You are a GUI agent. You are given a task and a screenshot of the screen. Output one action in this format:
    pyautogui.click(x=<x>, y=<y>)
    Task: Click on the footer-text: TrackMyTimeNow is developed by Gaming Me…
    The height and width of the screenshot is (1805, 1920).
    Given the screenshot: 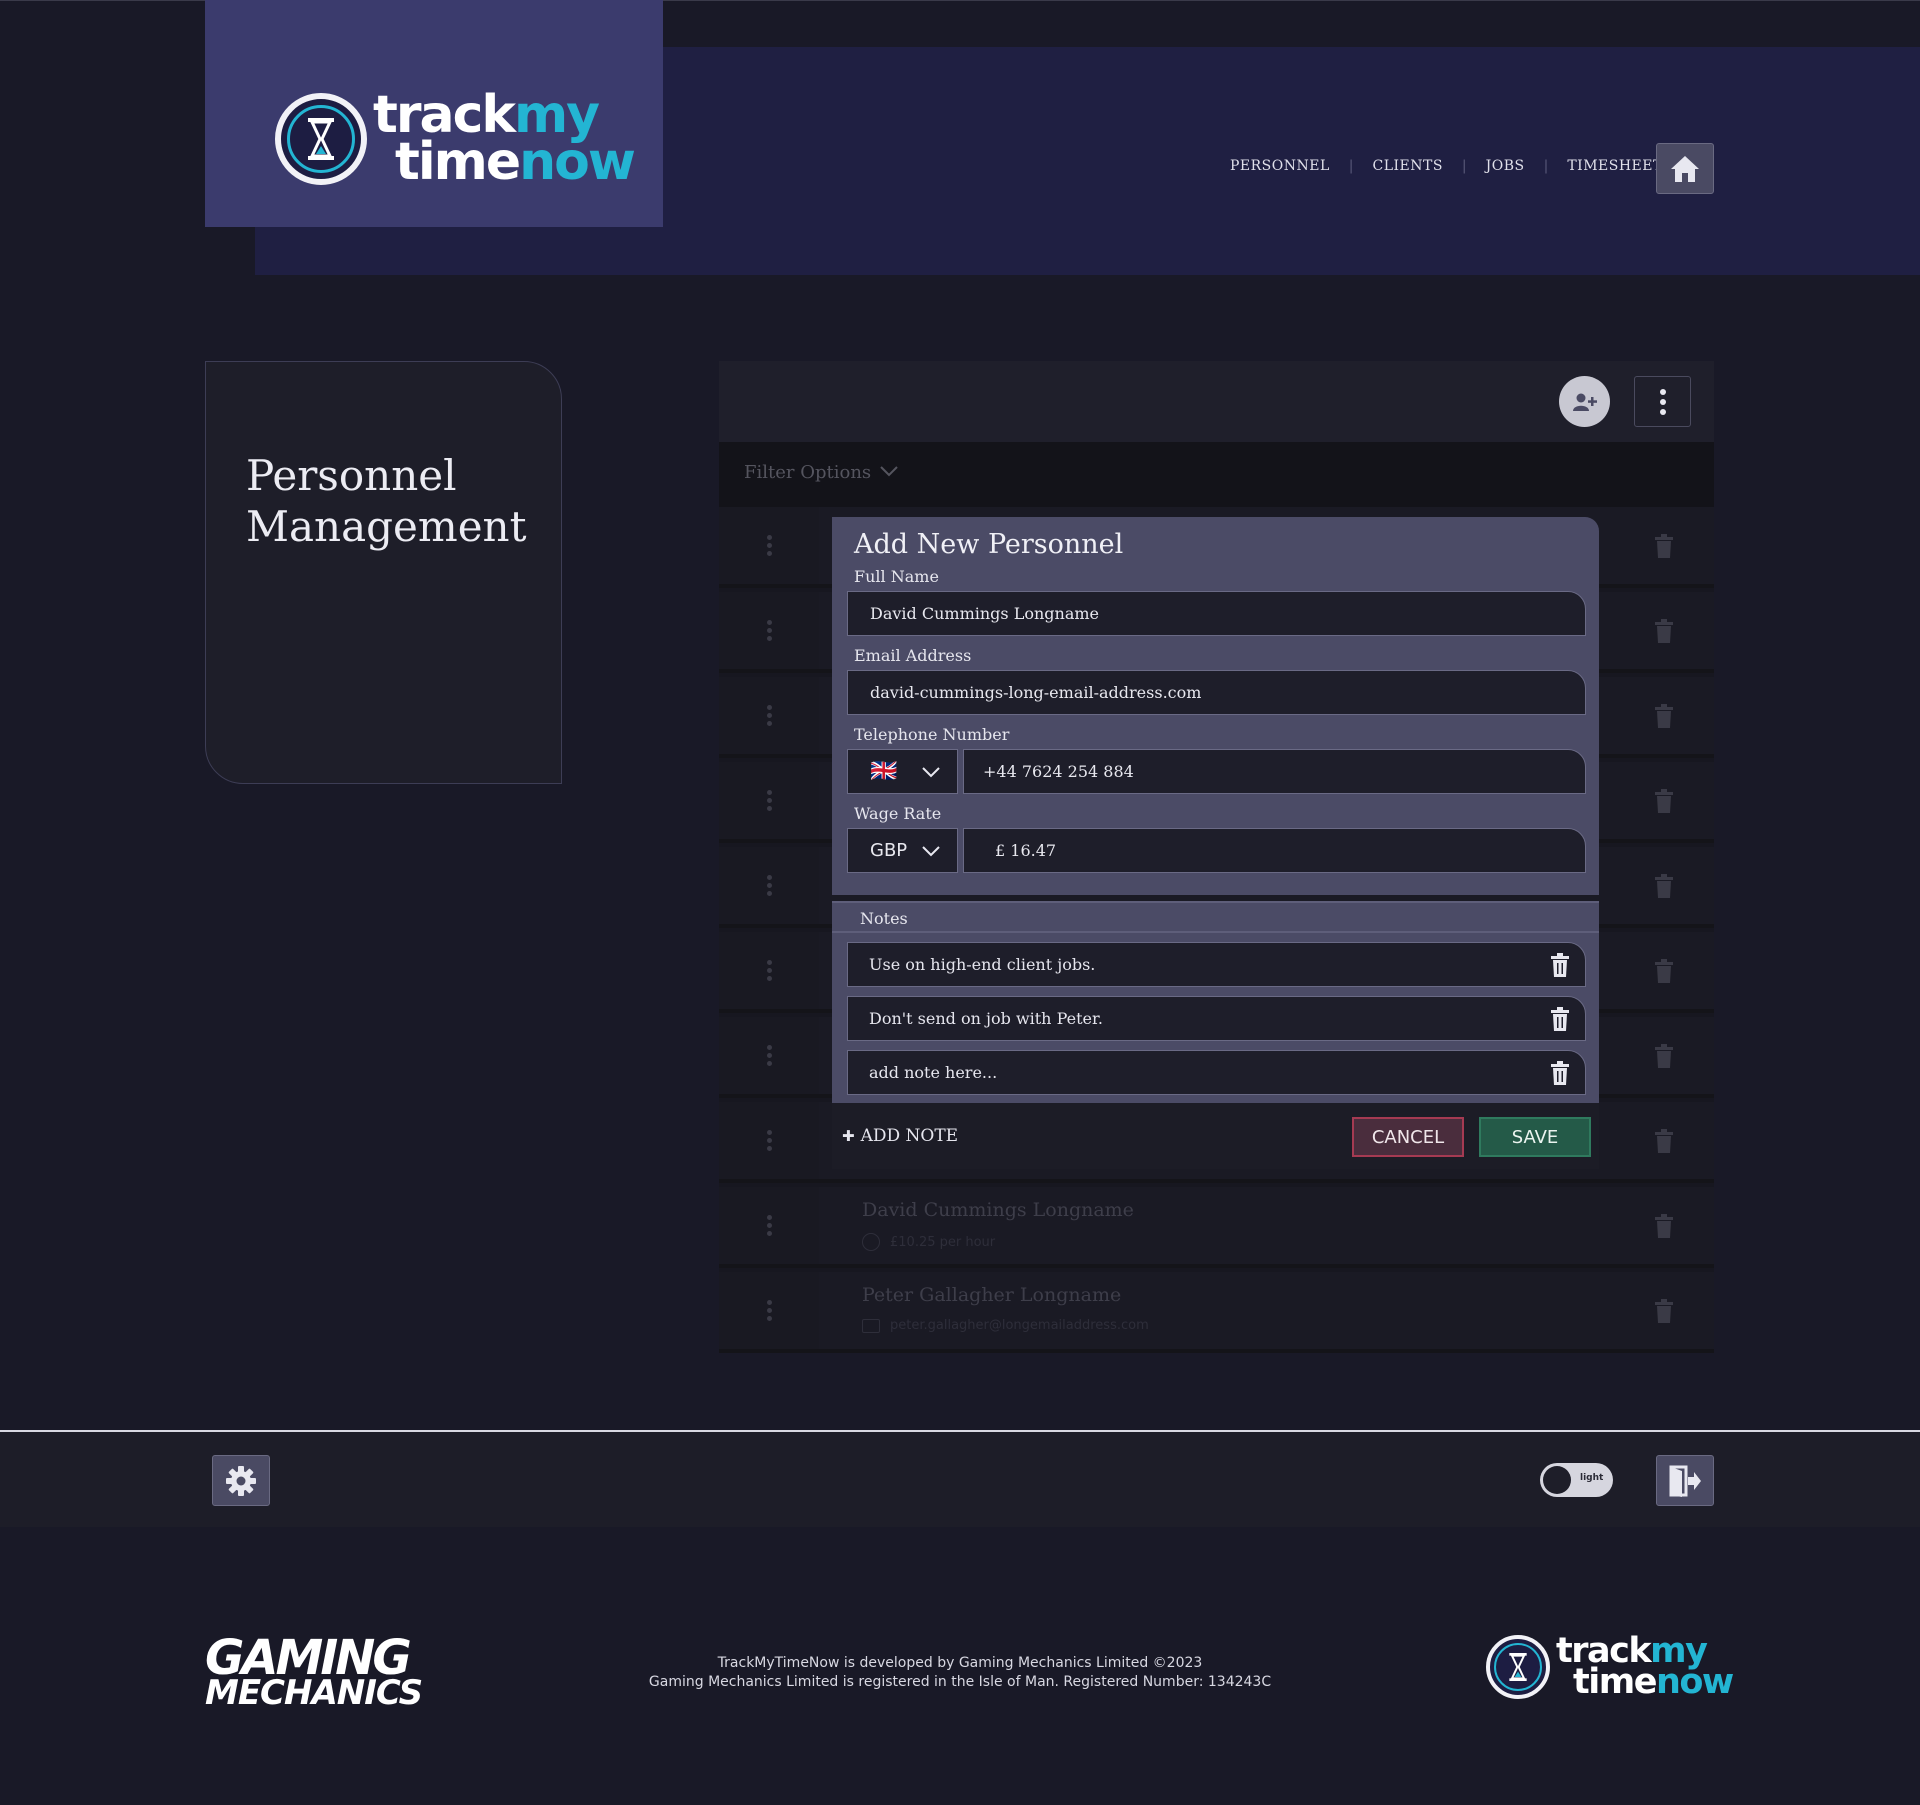 What is the action you would take?
    pyautogui.click(x=960, y=1672)
    